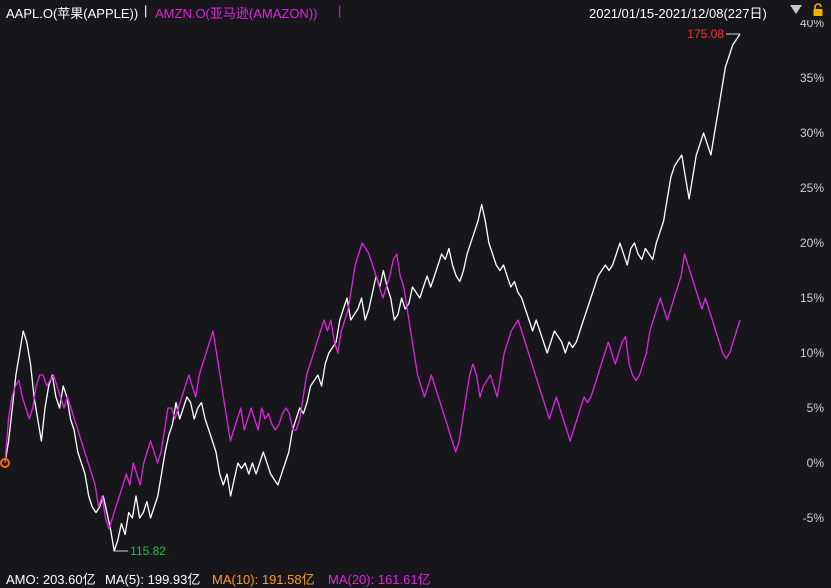 The height and width of the screenshot is (588, 831). I want to click on legend-amazon: AMZN.O(亚马逊(AMAZON)), so click(236, 12).